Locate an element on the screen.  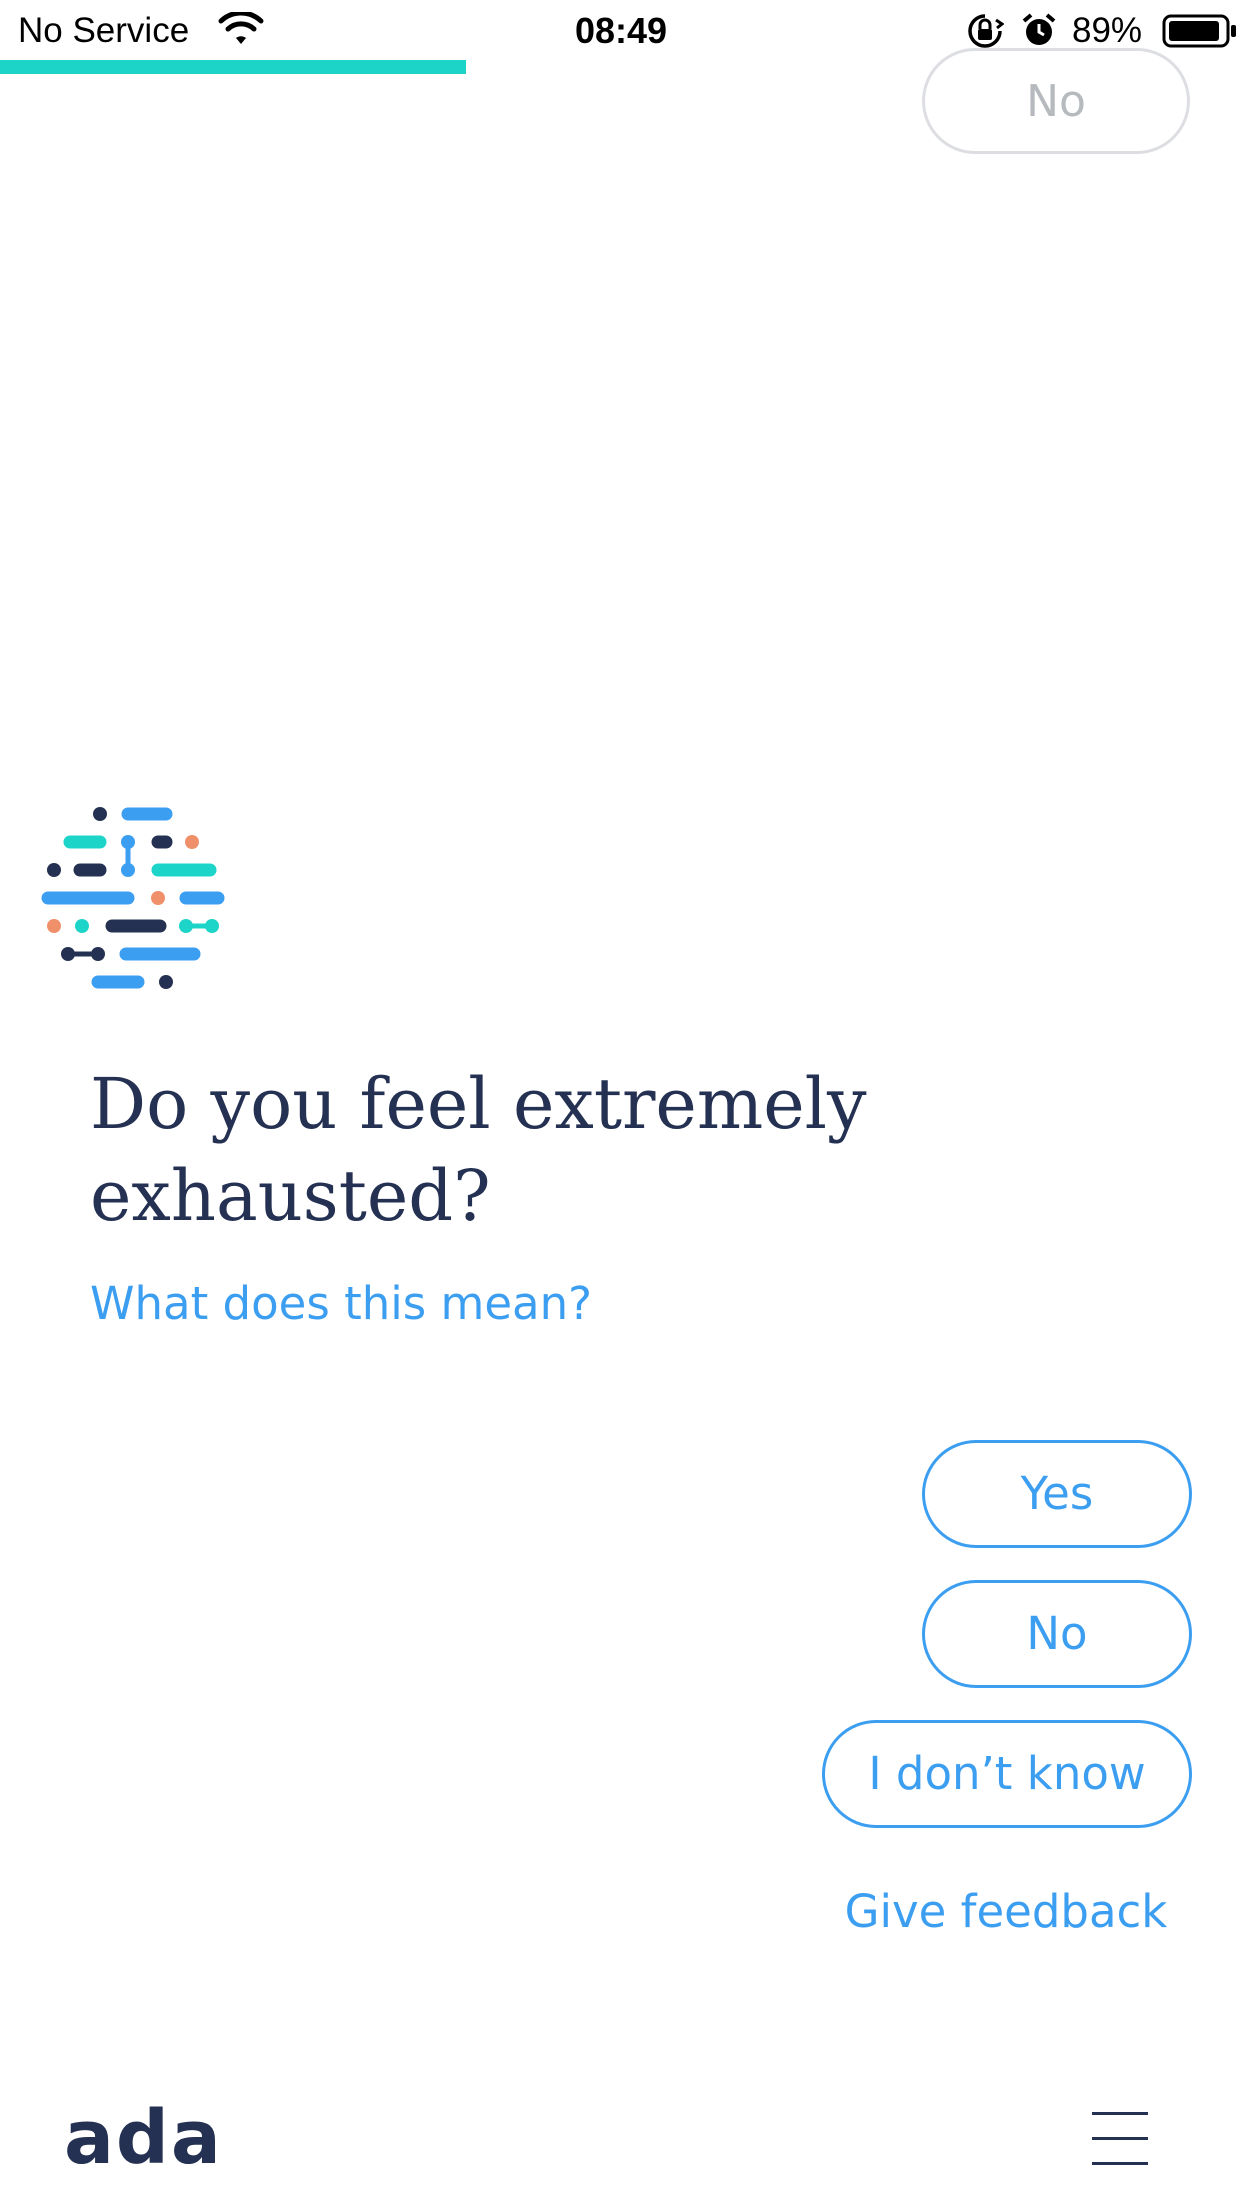
question-text: Do you feel extremely exhausted? is located at coordinates (478, 1150).